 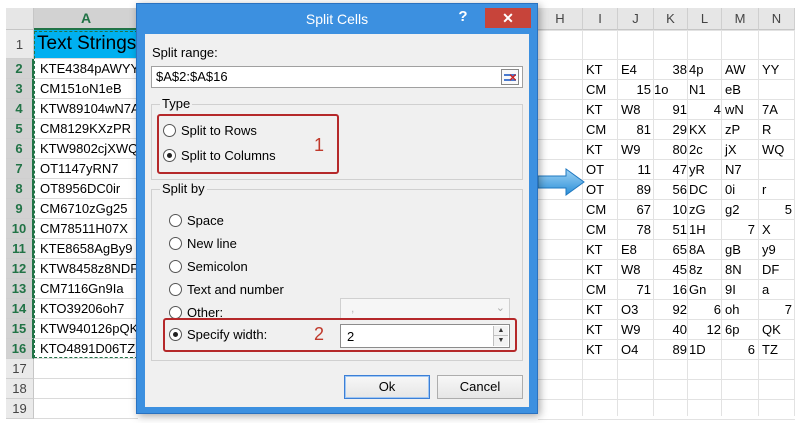 I want to click on cell: X, so click(x=778, y=230).